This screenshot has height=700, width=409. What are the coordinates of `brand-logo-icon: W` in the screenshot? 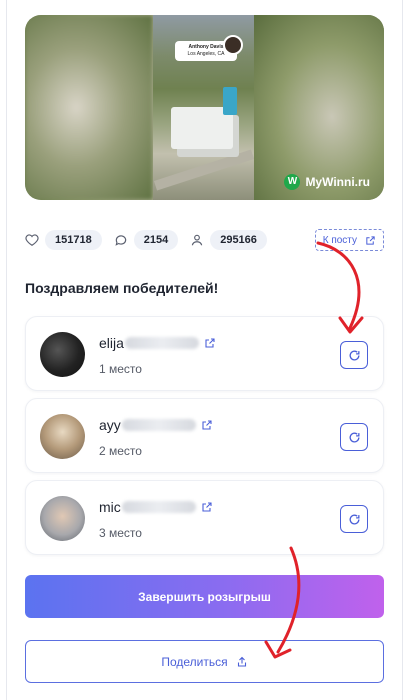 It's located at (292, 182).